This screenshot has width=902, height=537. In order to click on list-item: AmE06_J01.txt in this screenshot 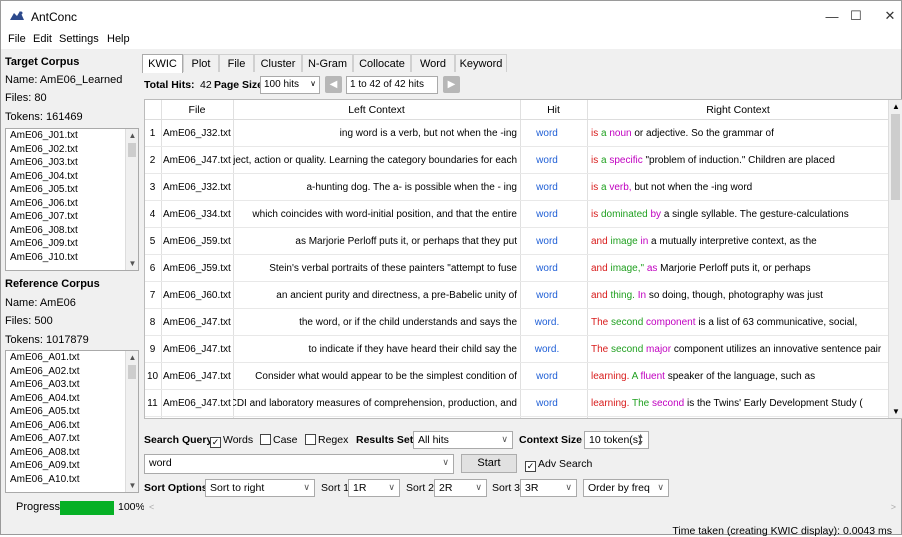, I will do `click(72, 136)`.